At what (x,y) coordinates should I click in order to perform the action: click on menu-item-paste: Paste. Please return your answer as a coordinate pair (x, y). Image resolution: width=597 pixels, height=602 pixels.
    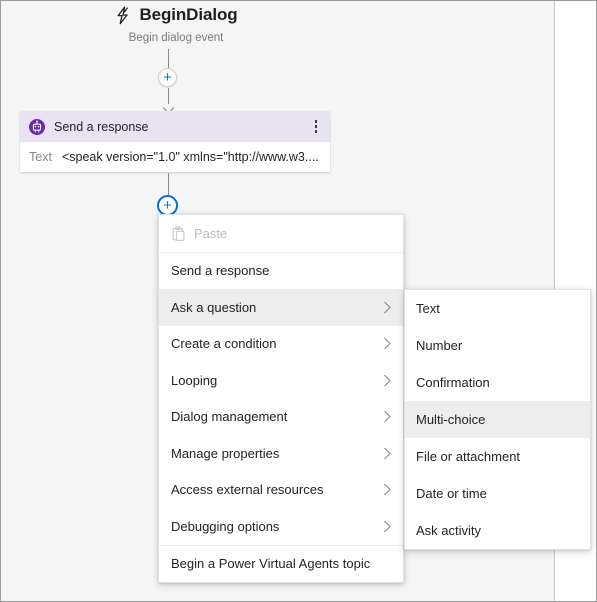
    Looking at the image, I should click on (281, 233).